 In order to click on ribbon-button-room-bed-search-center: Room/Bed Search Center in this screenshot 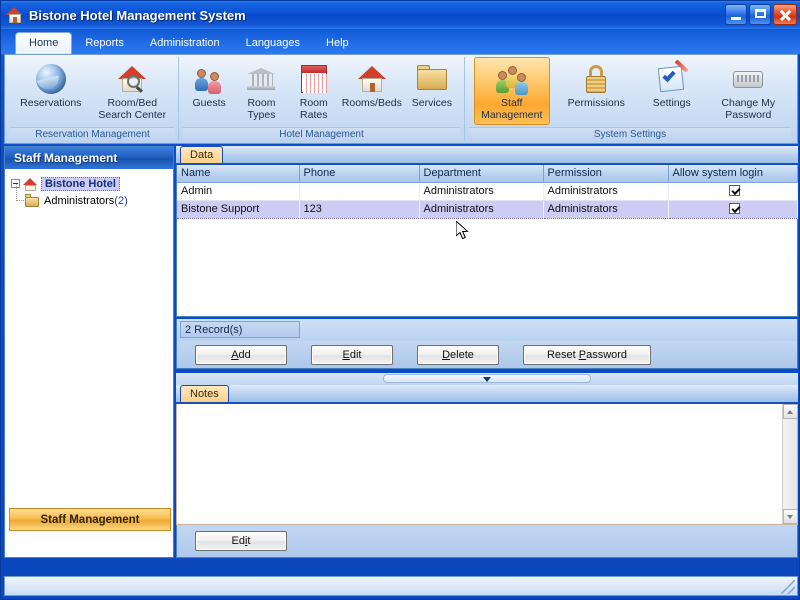, I will do `click(132, 91)`.